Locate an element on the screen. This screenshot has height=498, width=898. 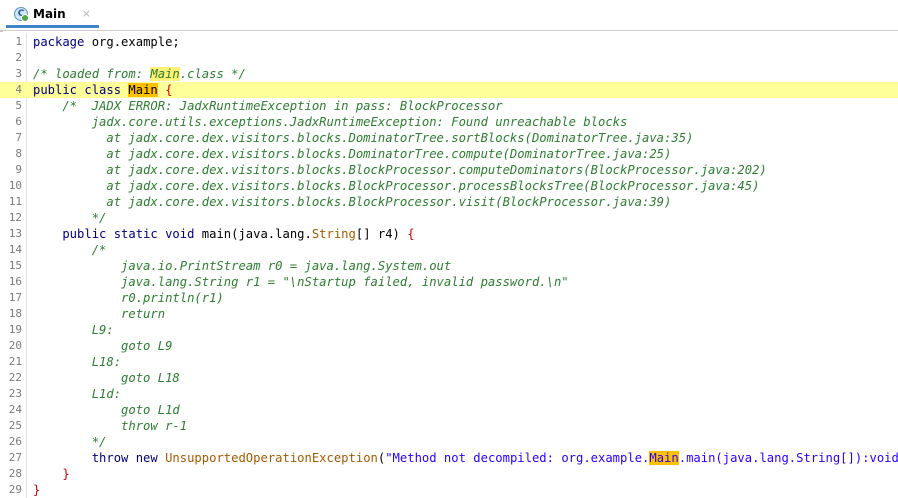
code-line: 21 L18: is located at coordinates (449, 362).